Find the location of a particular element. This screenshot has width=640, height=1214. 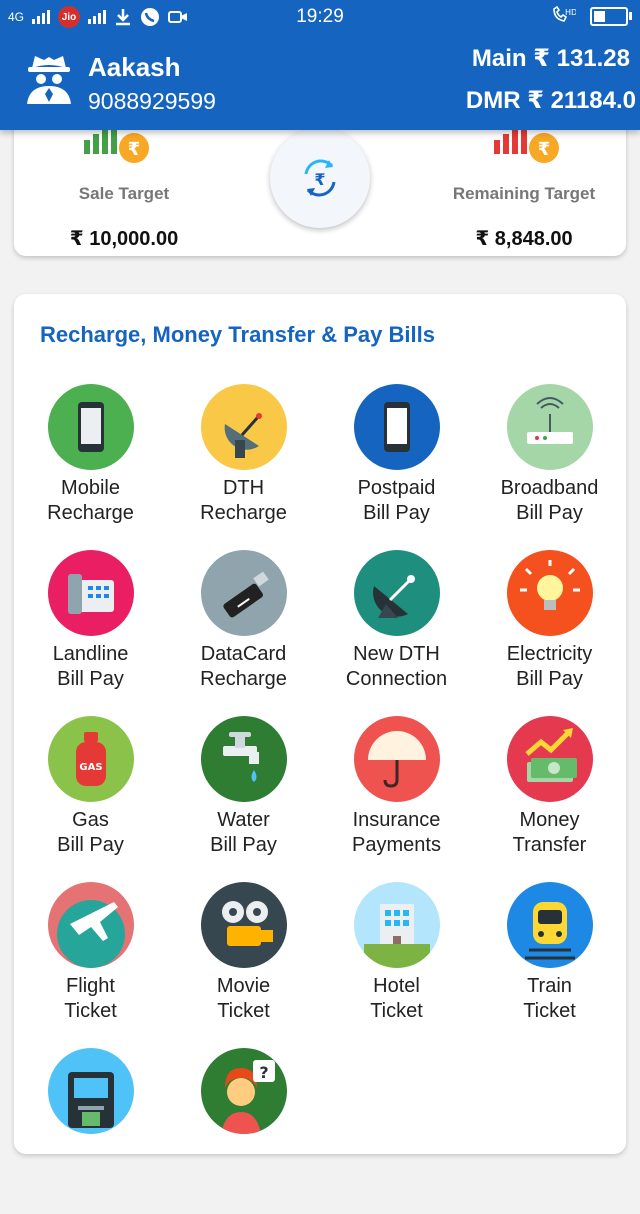

svg-text: HD is located at coordinates (570, 12).